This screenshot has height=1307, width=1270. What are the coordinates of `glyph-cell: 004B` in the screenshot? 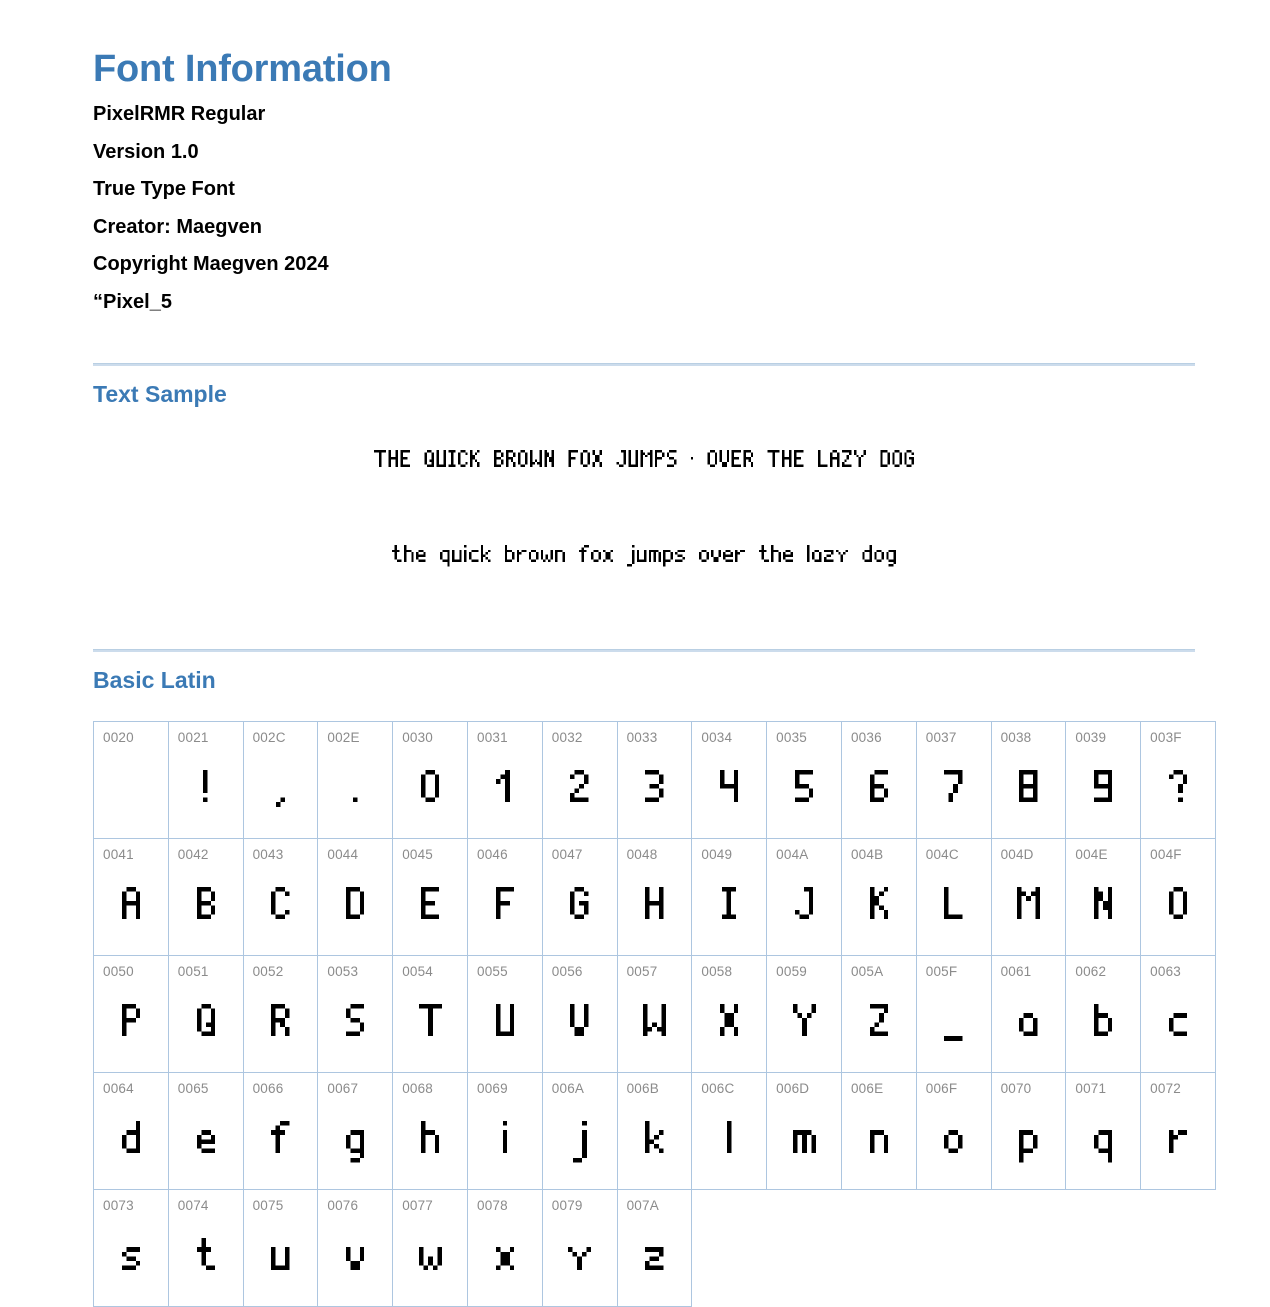 It's located at (879, 897).